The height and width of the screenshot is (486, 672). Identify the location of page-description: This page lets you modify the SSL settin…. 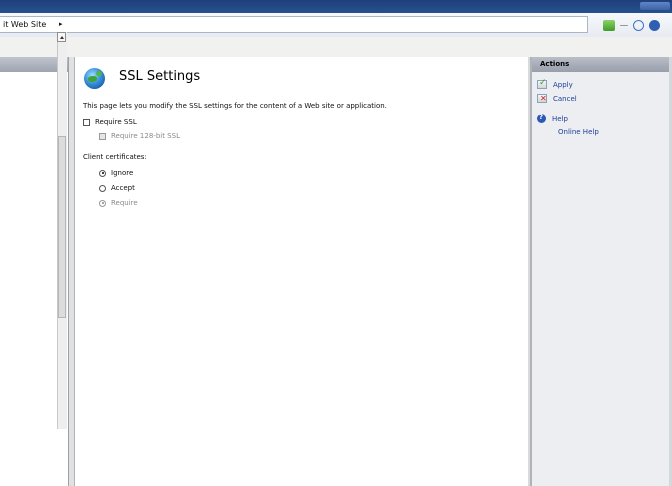
(235, 106).